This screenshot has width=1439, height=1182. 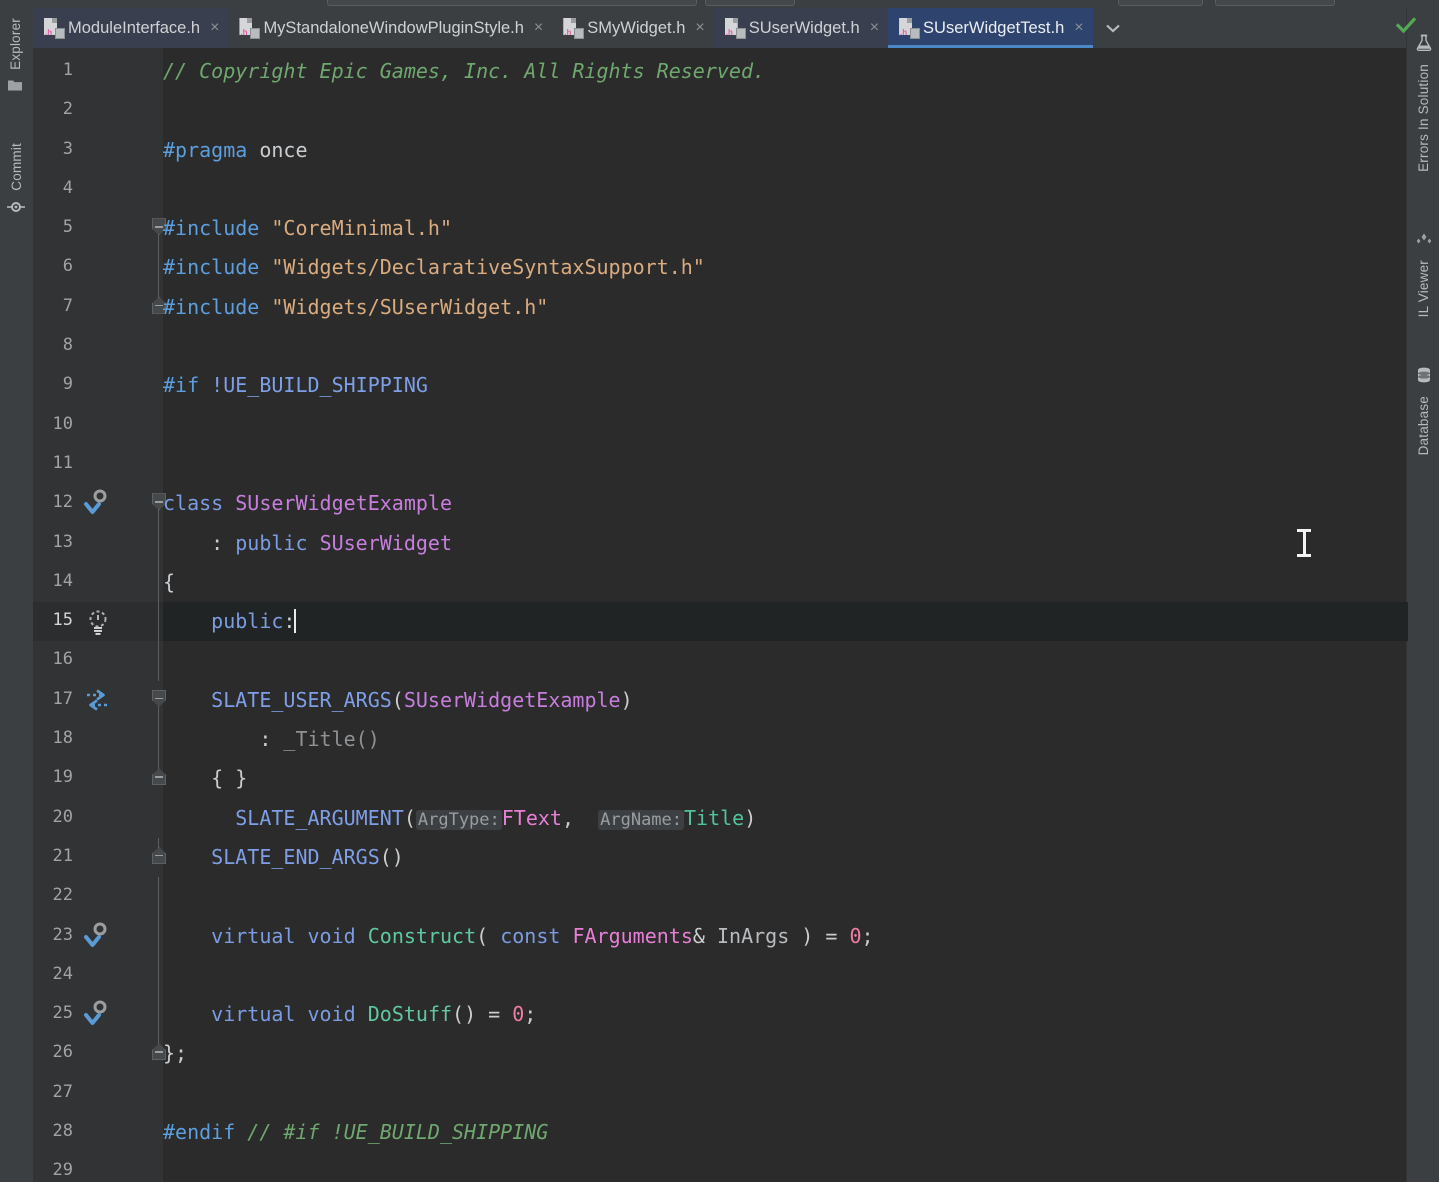 I want to click on code-line: 24, so click(x=719, y=975).